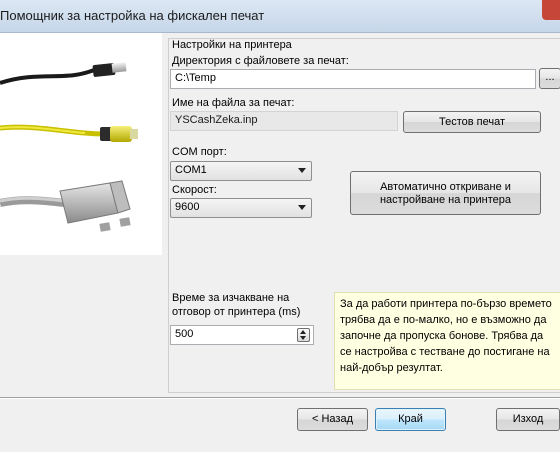  What do you see at coordinates (442, 336) in the screenshot?
I see `note-line: започне да пропуска бонове. Трябва да` at bounding box center [442, 336].